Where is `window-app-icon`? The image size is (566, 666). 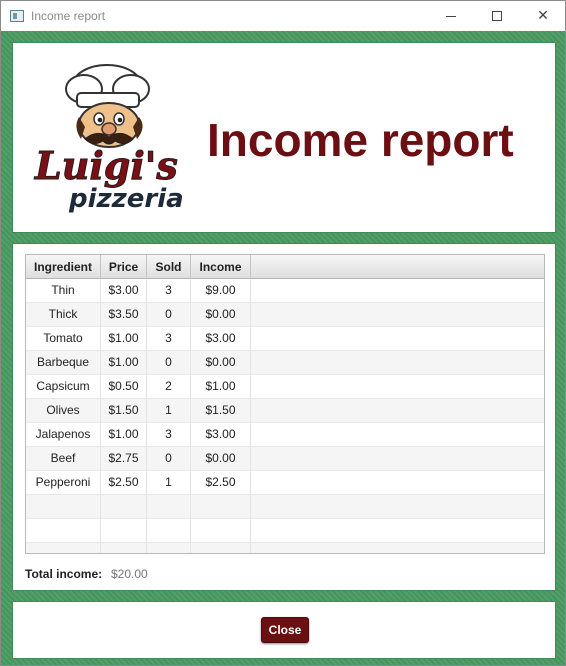 window-app-icon is located at coordinates (17, 16).